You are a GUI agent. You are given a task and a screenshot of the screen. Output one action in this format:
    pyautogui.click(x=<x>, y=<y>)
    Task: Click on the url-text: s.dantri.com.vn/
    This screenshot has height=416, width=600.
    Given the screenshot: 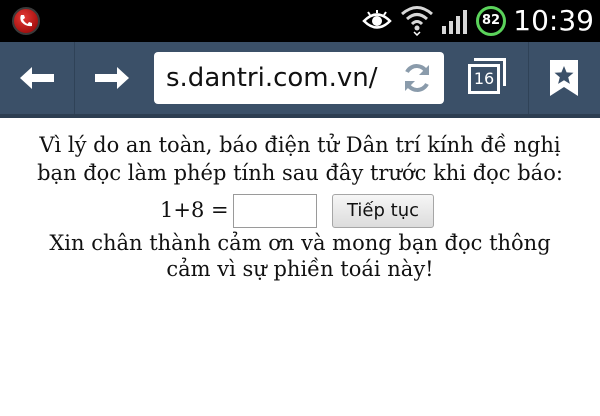 What is the action you would take?
    pyautogui.click(x=272, y=78)
    